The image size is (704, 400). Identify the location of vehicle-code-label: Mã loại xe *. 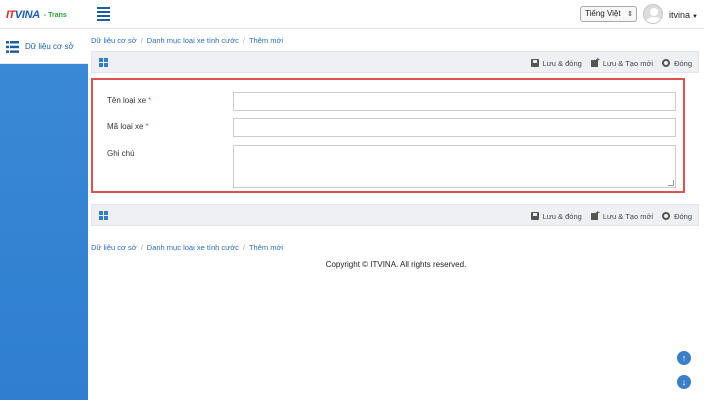
(128, 126).